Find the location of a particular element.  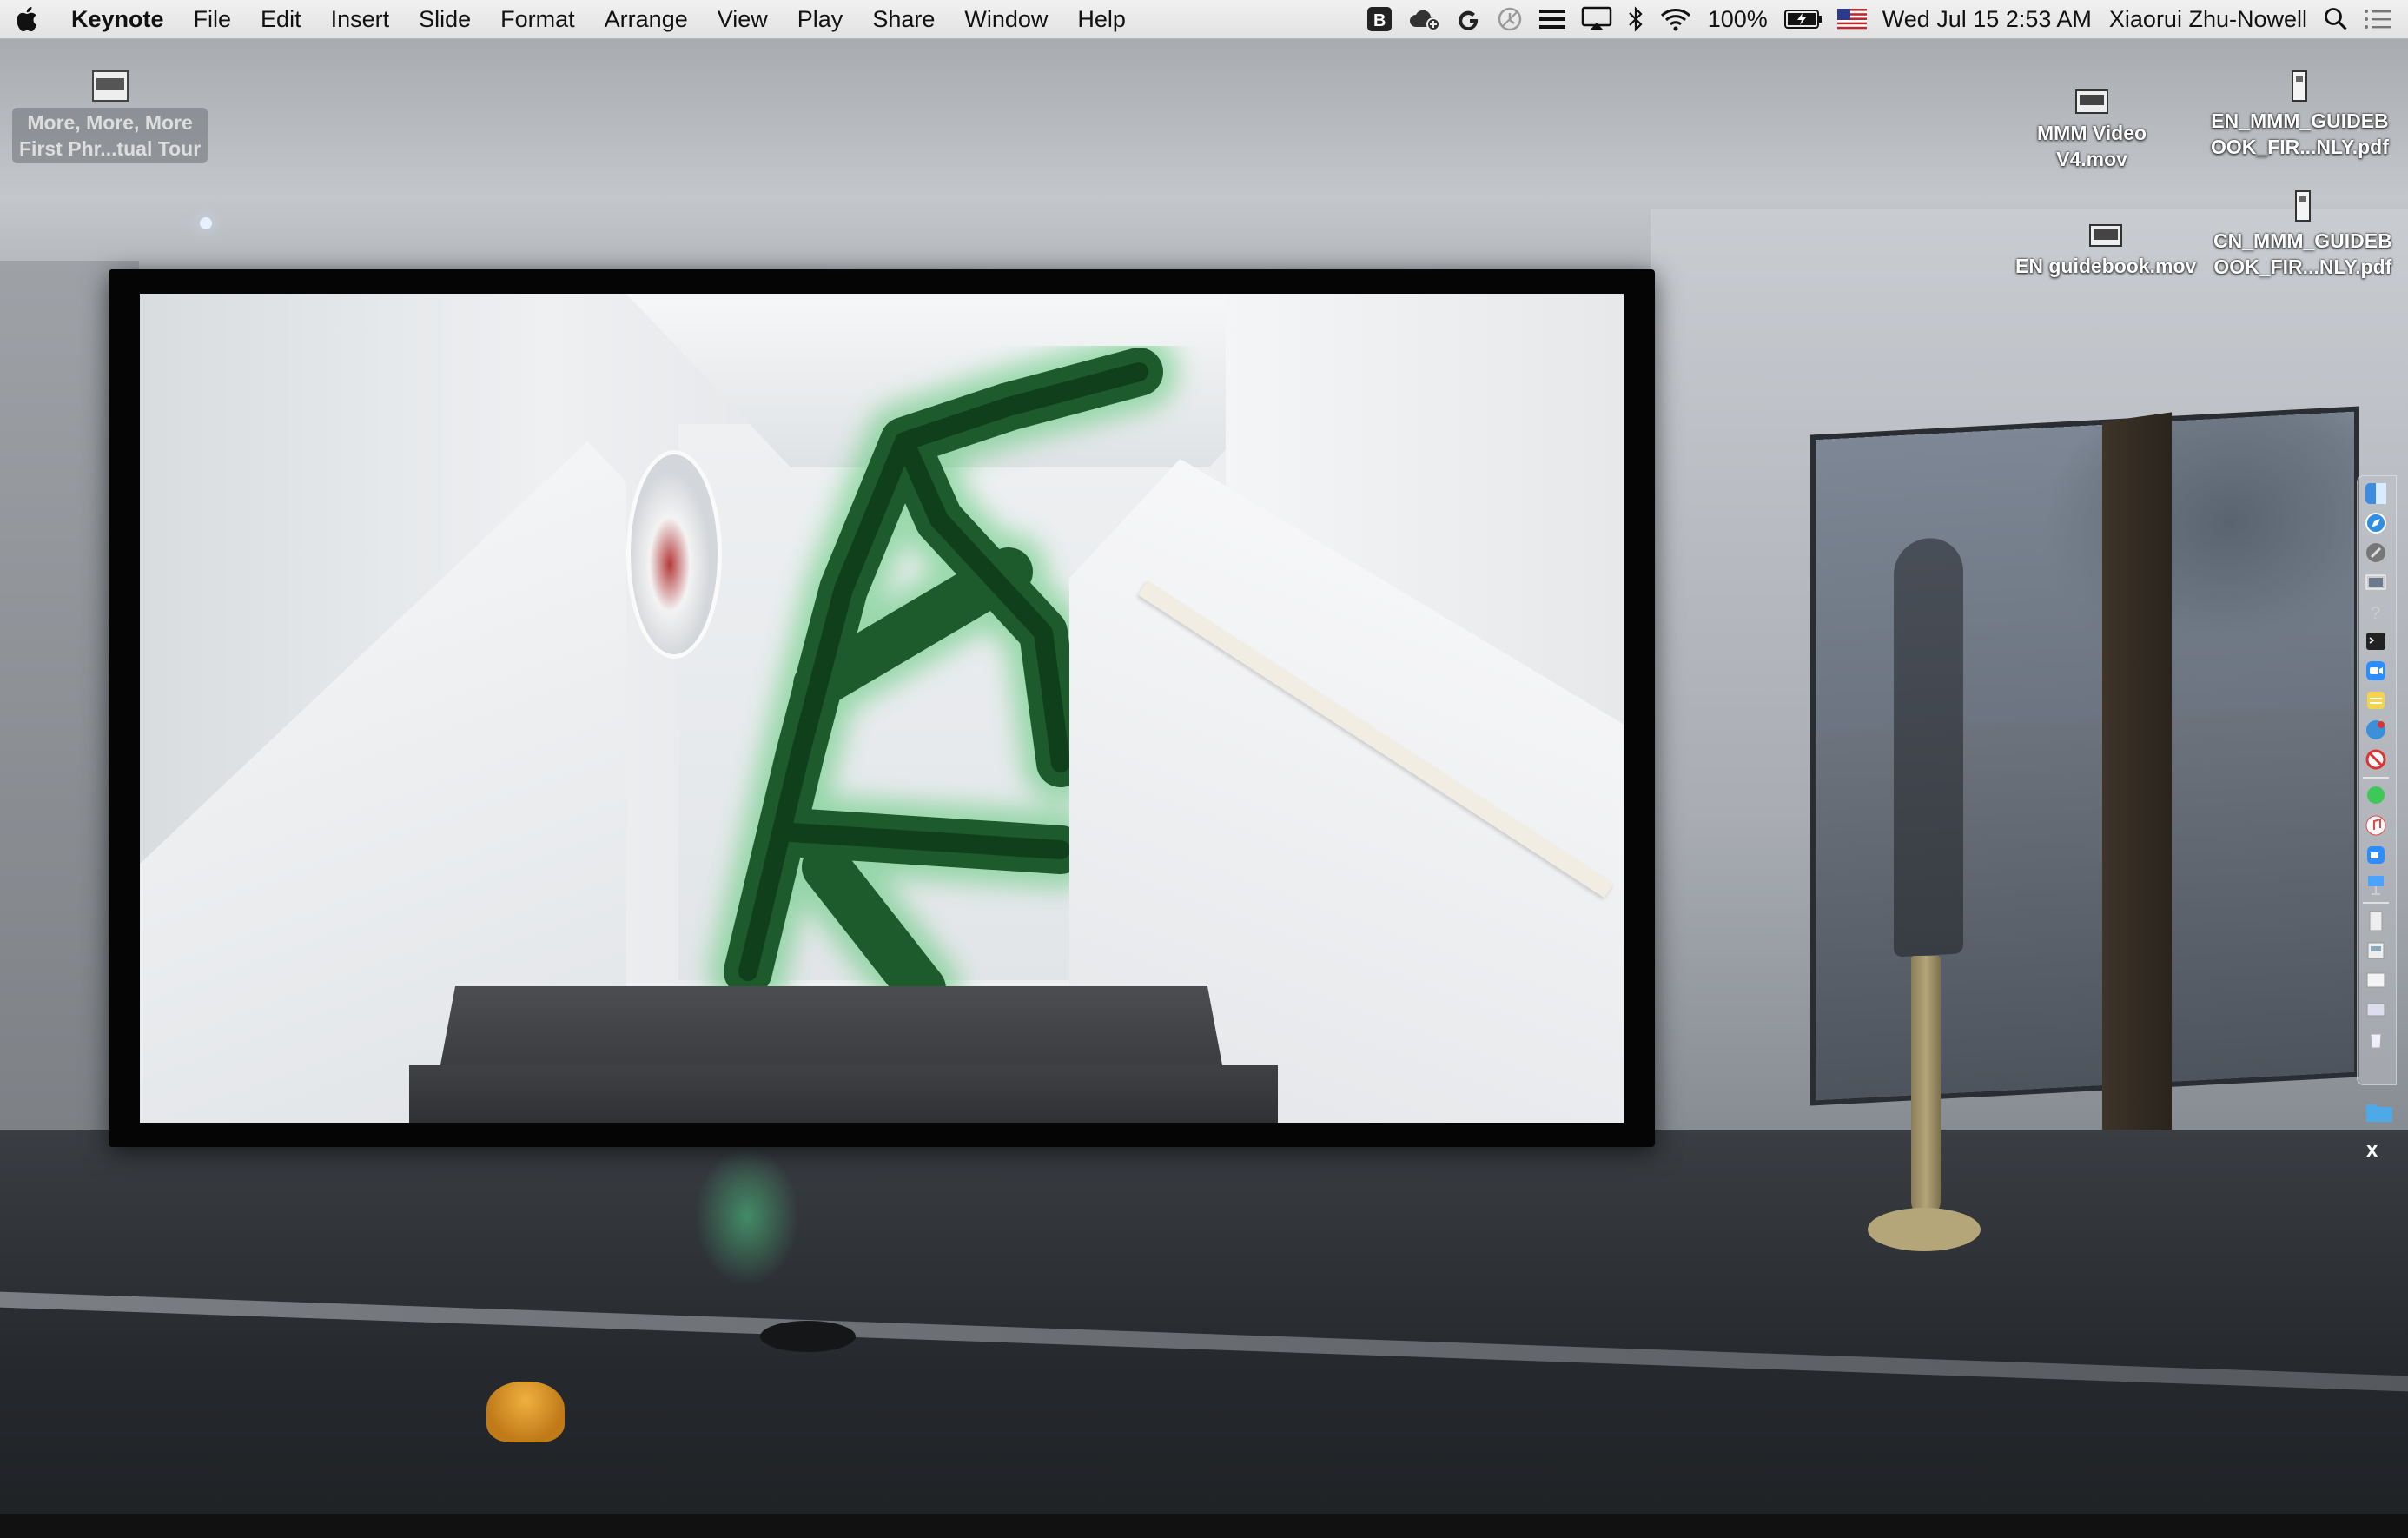

desktop-icon-en-pdf-label: EN_MMM_GUIDEB OOK_FIR...NLY.pdf is located at coordinates (2300, 134).